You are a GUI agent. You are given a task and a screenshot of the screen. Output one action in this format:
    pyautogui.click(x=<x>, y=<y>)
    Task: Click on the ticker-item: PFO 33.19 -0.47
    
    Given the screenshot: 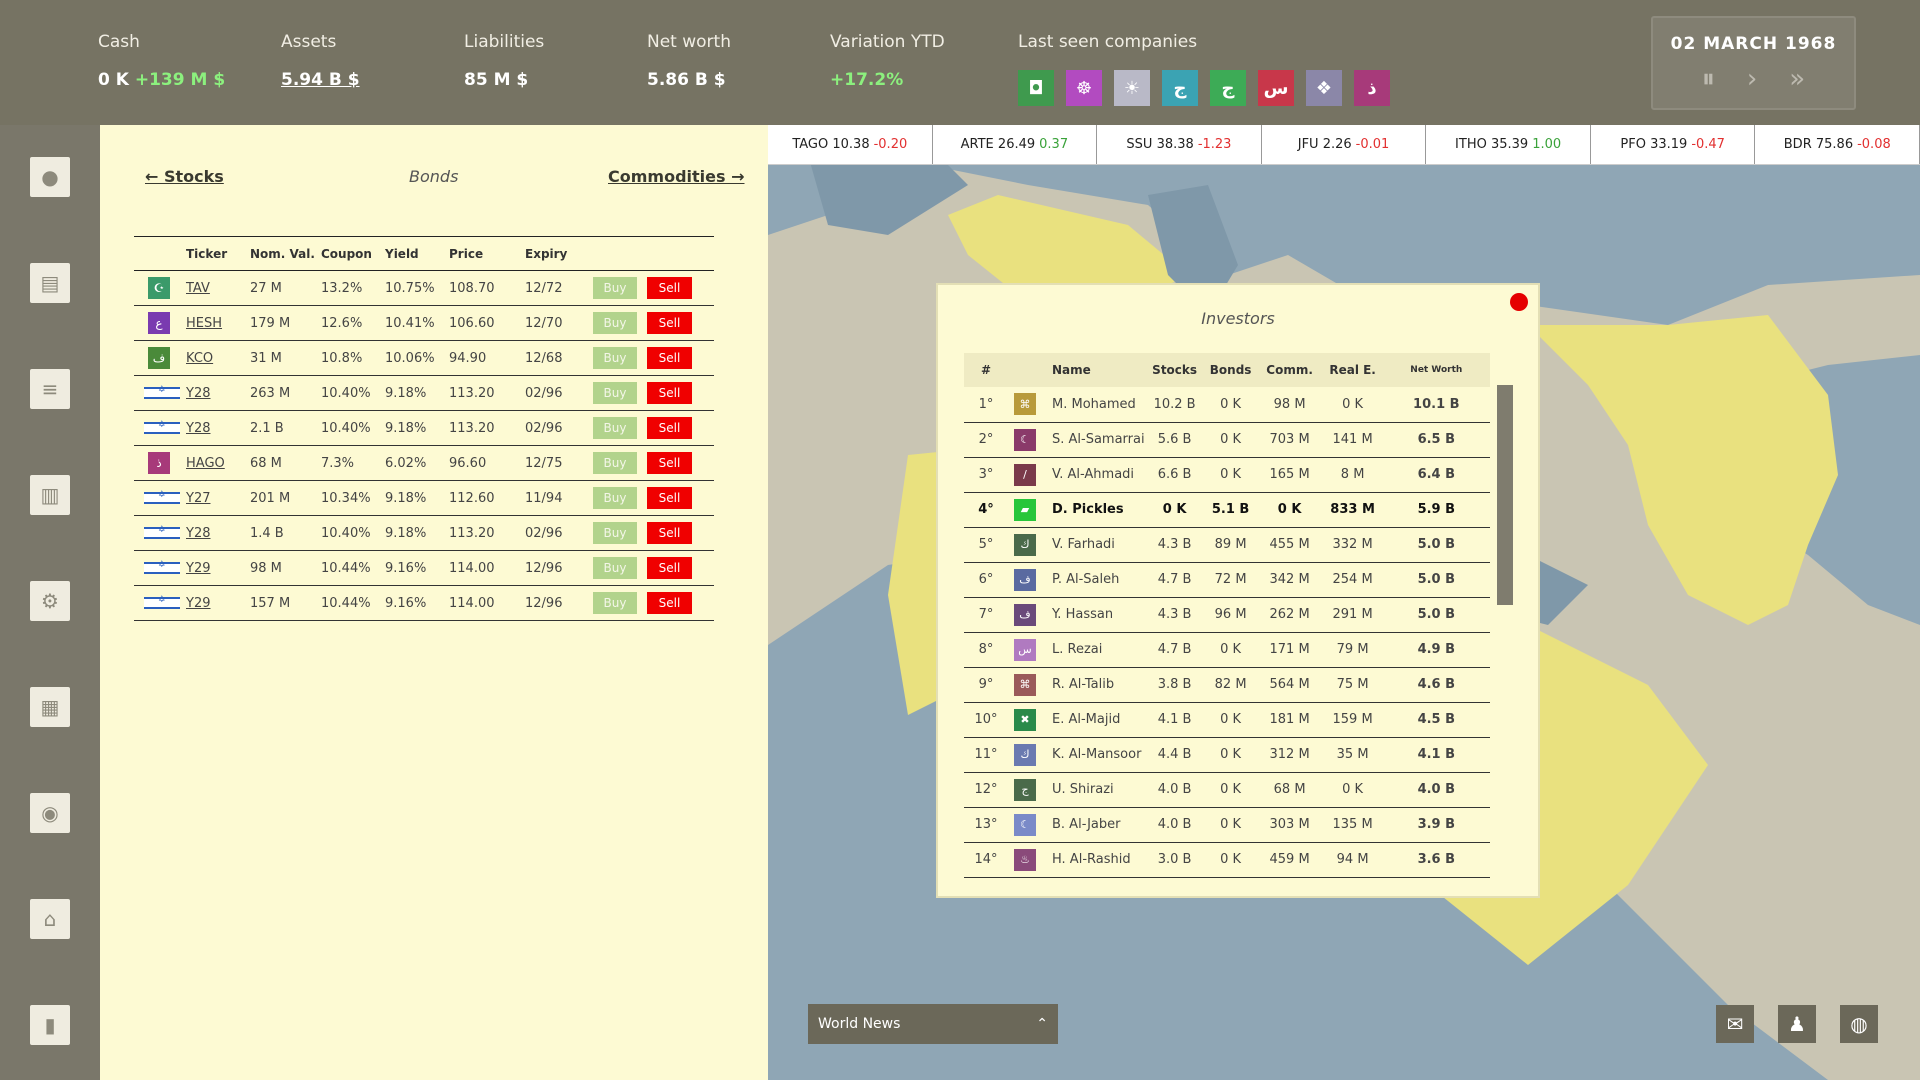 What is the action you would take?
    pyautogui.click(x=1673, y=144)
    